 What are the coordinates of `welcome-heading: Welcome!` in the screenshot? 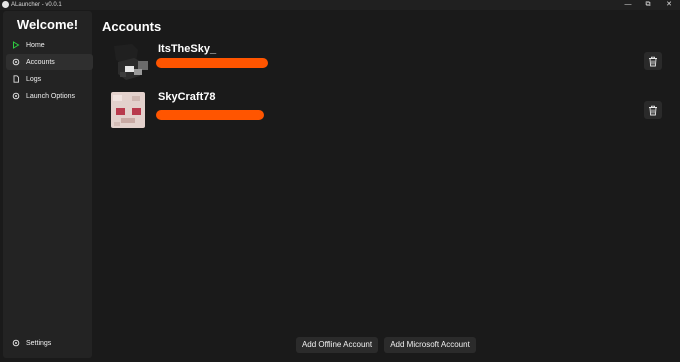 It's located at (47, 24).